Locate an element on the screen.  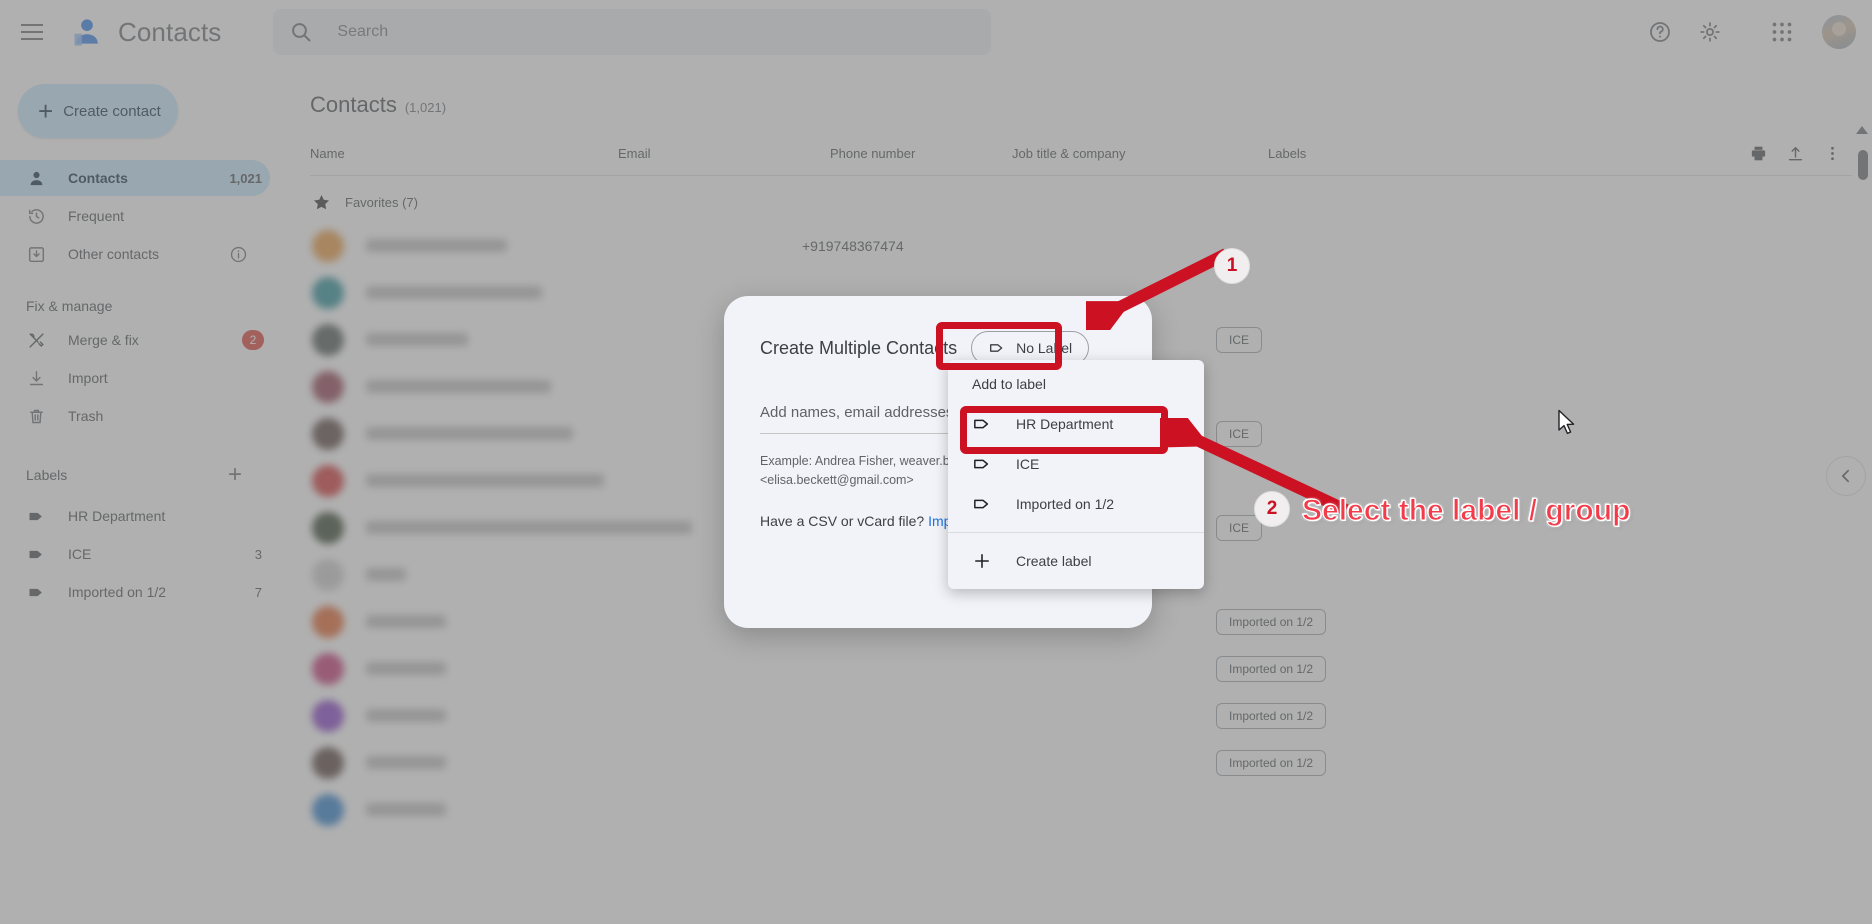
step-badge-2: 2 is located at coordinates (1272, 509).